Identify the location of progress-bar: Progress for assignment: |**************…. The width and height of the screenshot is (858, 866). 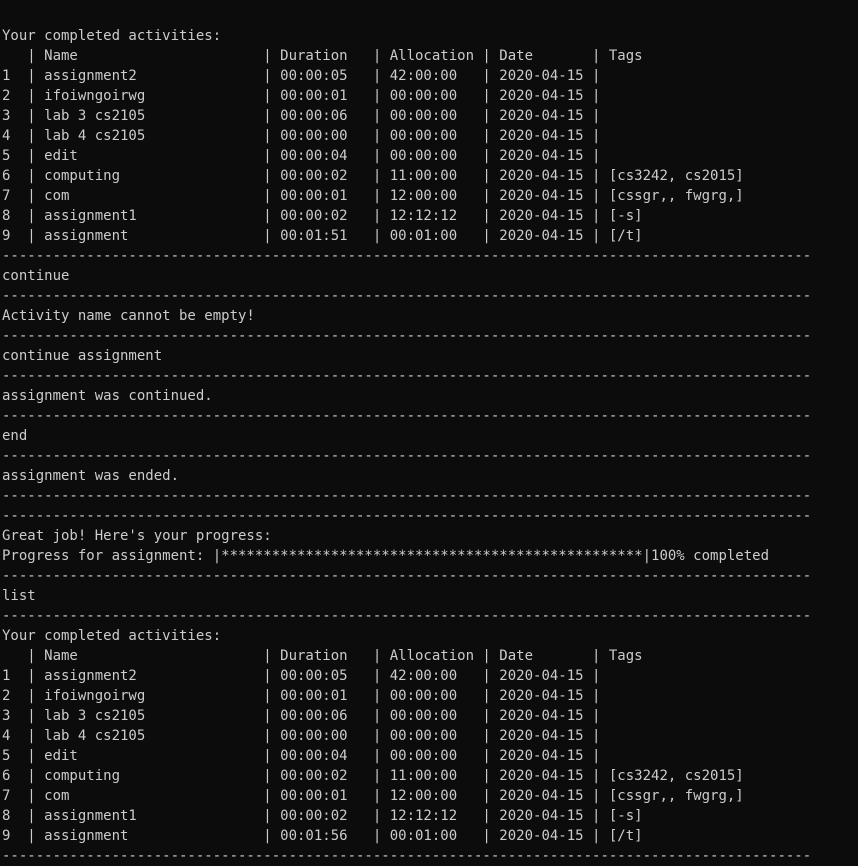
(386, 556).